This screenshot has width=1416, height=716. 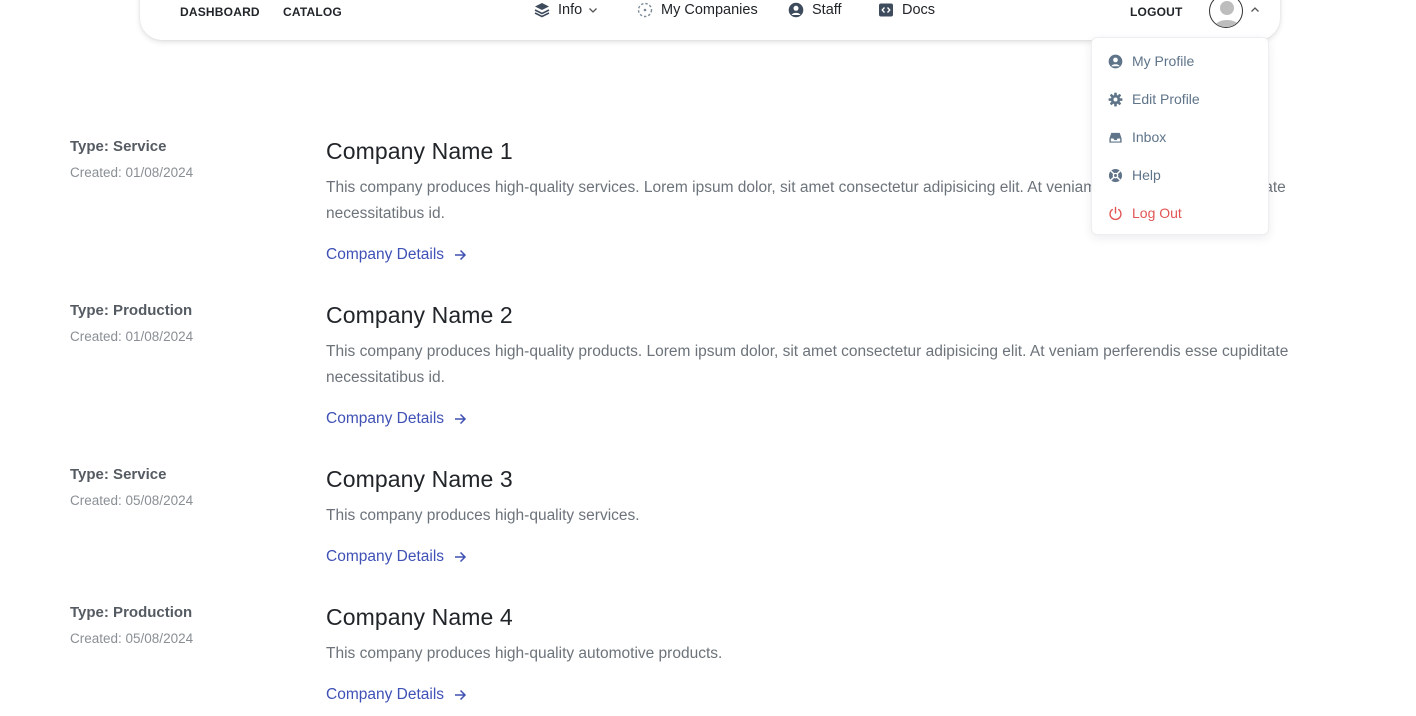 I want to click on menu-item-label: Log Out, so click(x=1157, y=213).